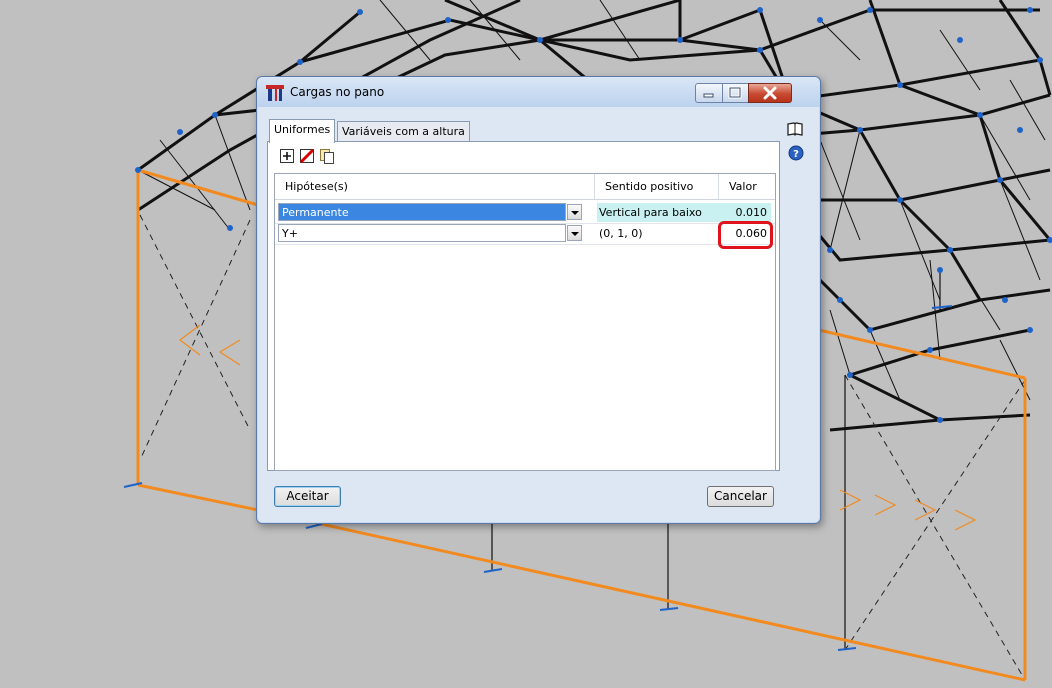  What do you see at coordinates (538, 92) in the screenshot?
I see `dialog-titlebar: Cargas no pano` at bounding box center [538, 92].